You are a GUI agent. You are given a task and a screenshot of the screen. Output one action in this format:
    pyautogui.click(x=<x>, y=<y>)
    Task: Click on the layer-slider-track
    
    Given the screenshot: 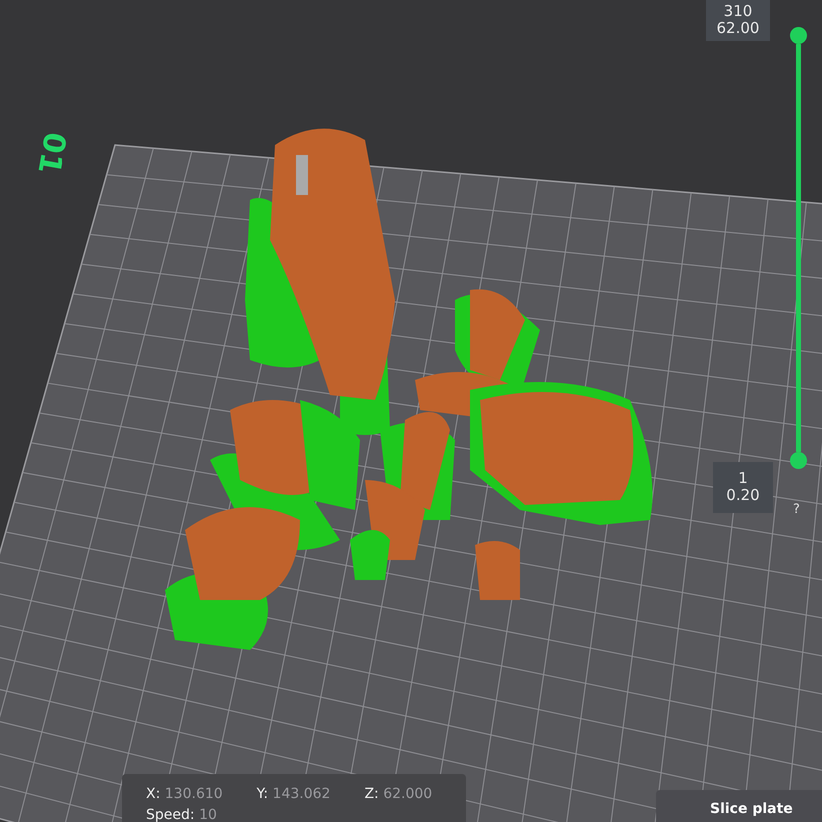 What is the action you would take?
    pyautogui.click(x=798, y=248)
    